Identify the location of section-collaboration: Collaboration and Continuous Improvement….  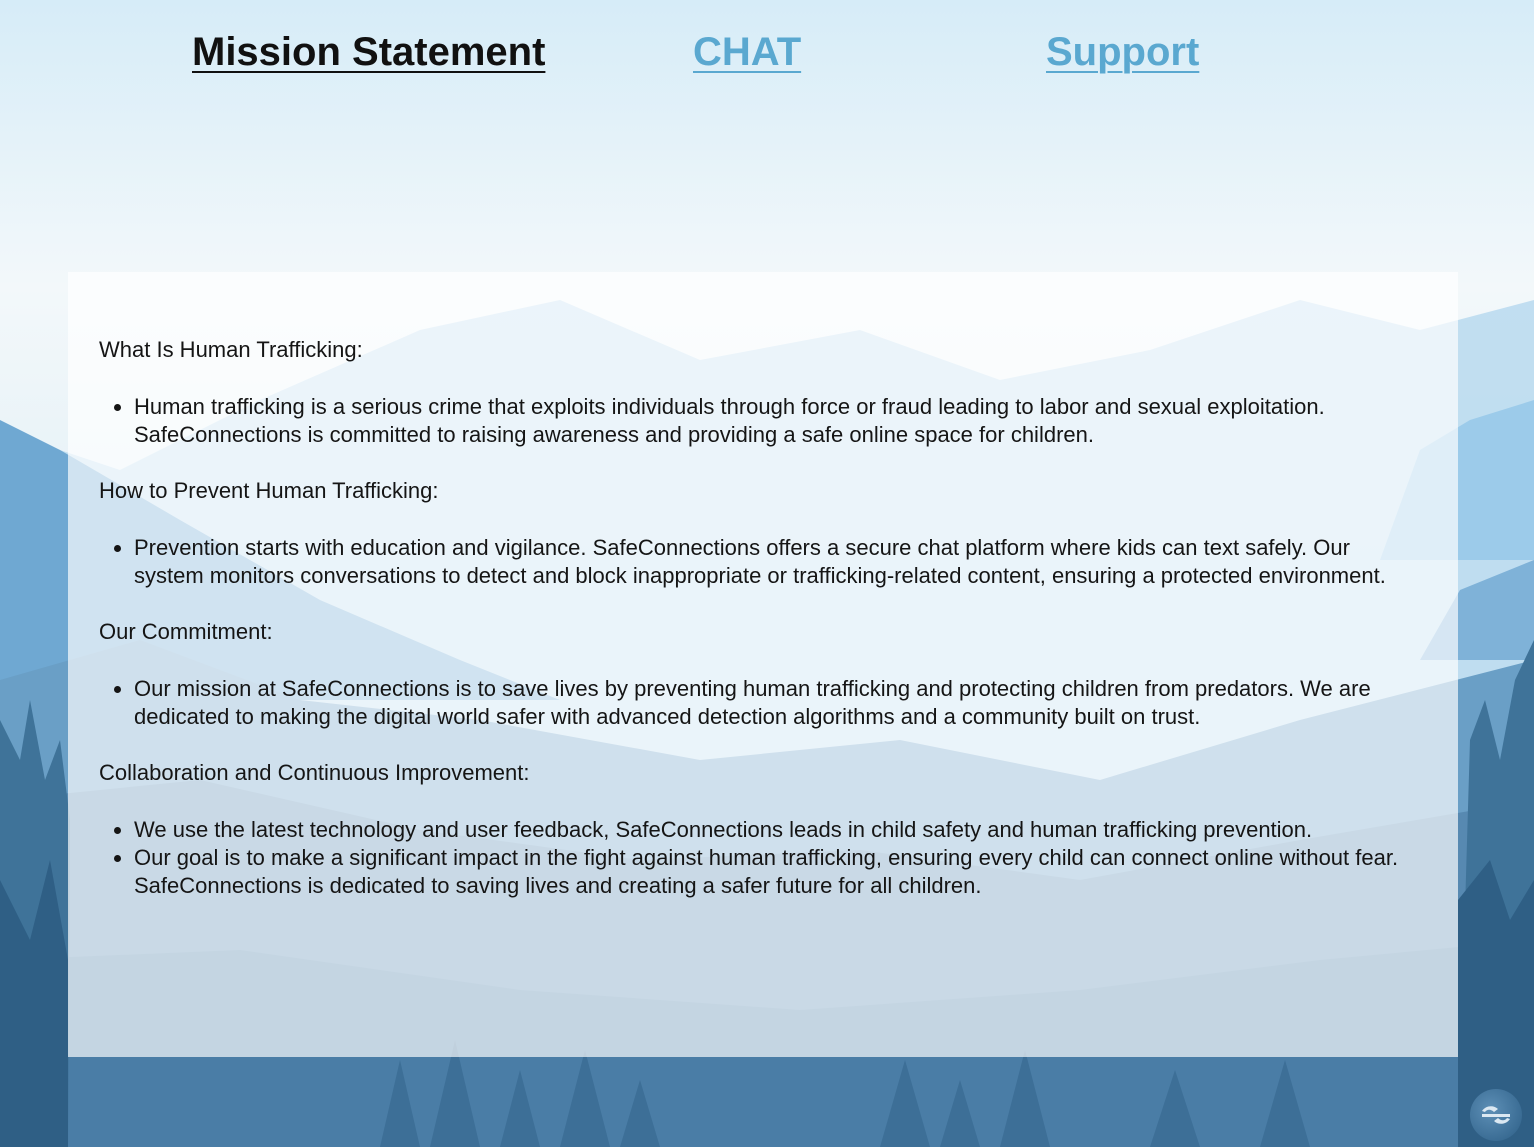
(758, 829).